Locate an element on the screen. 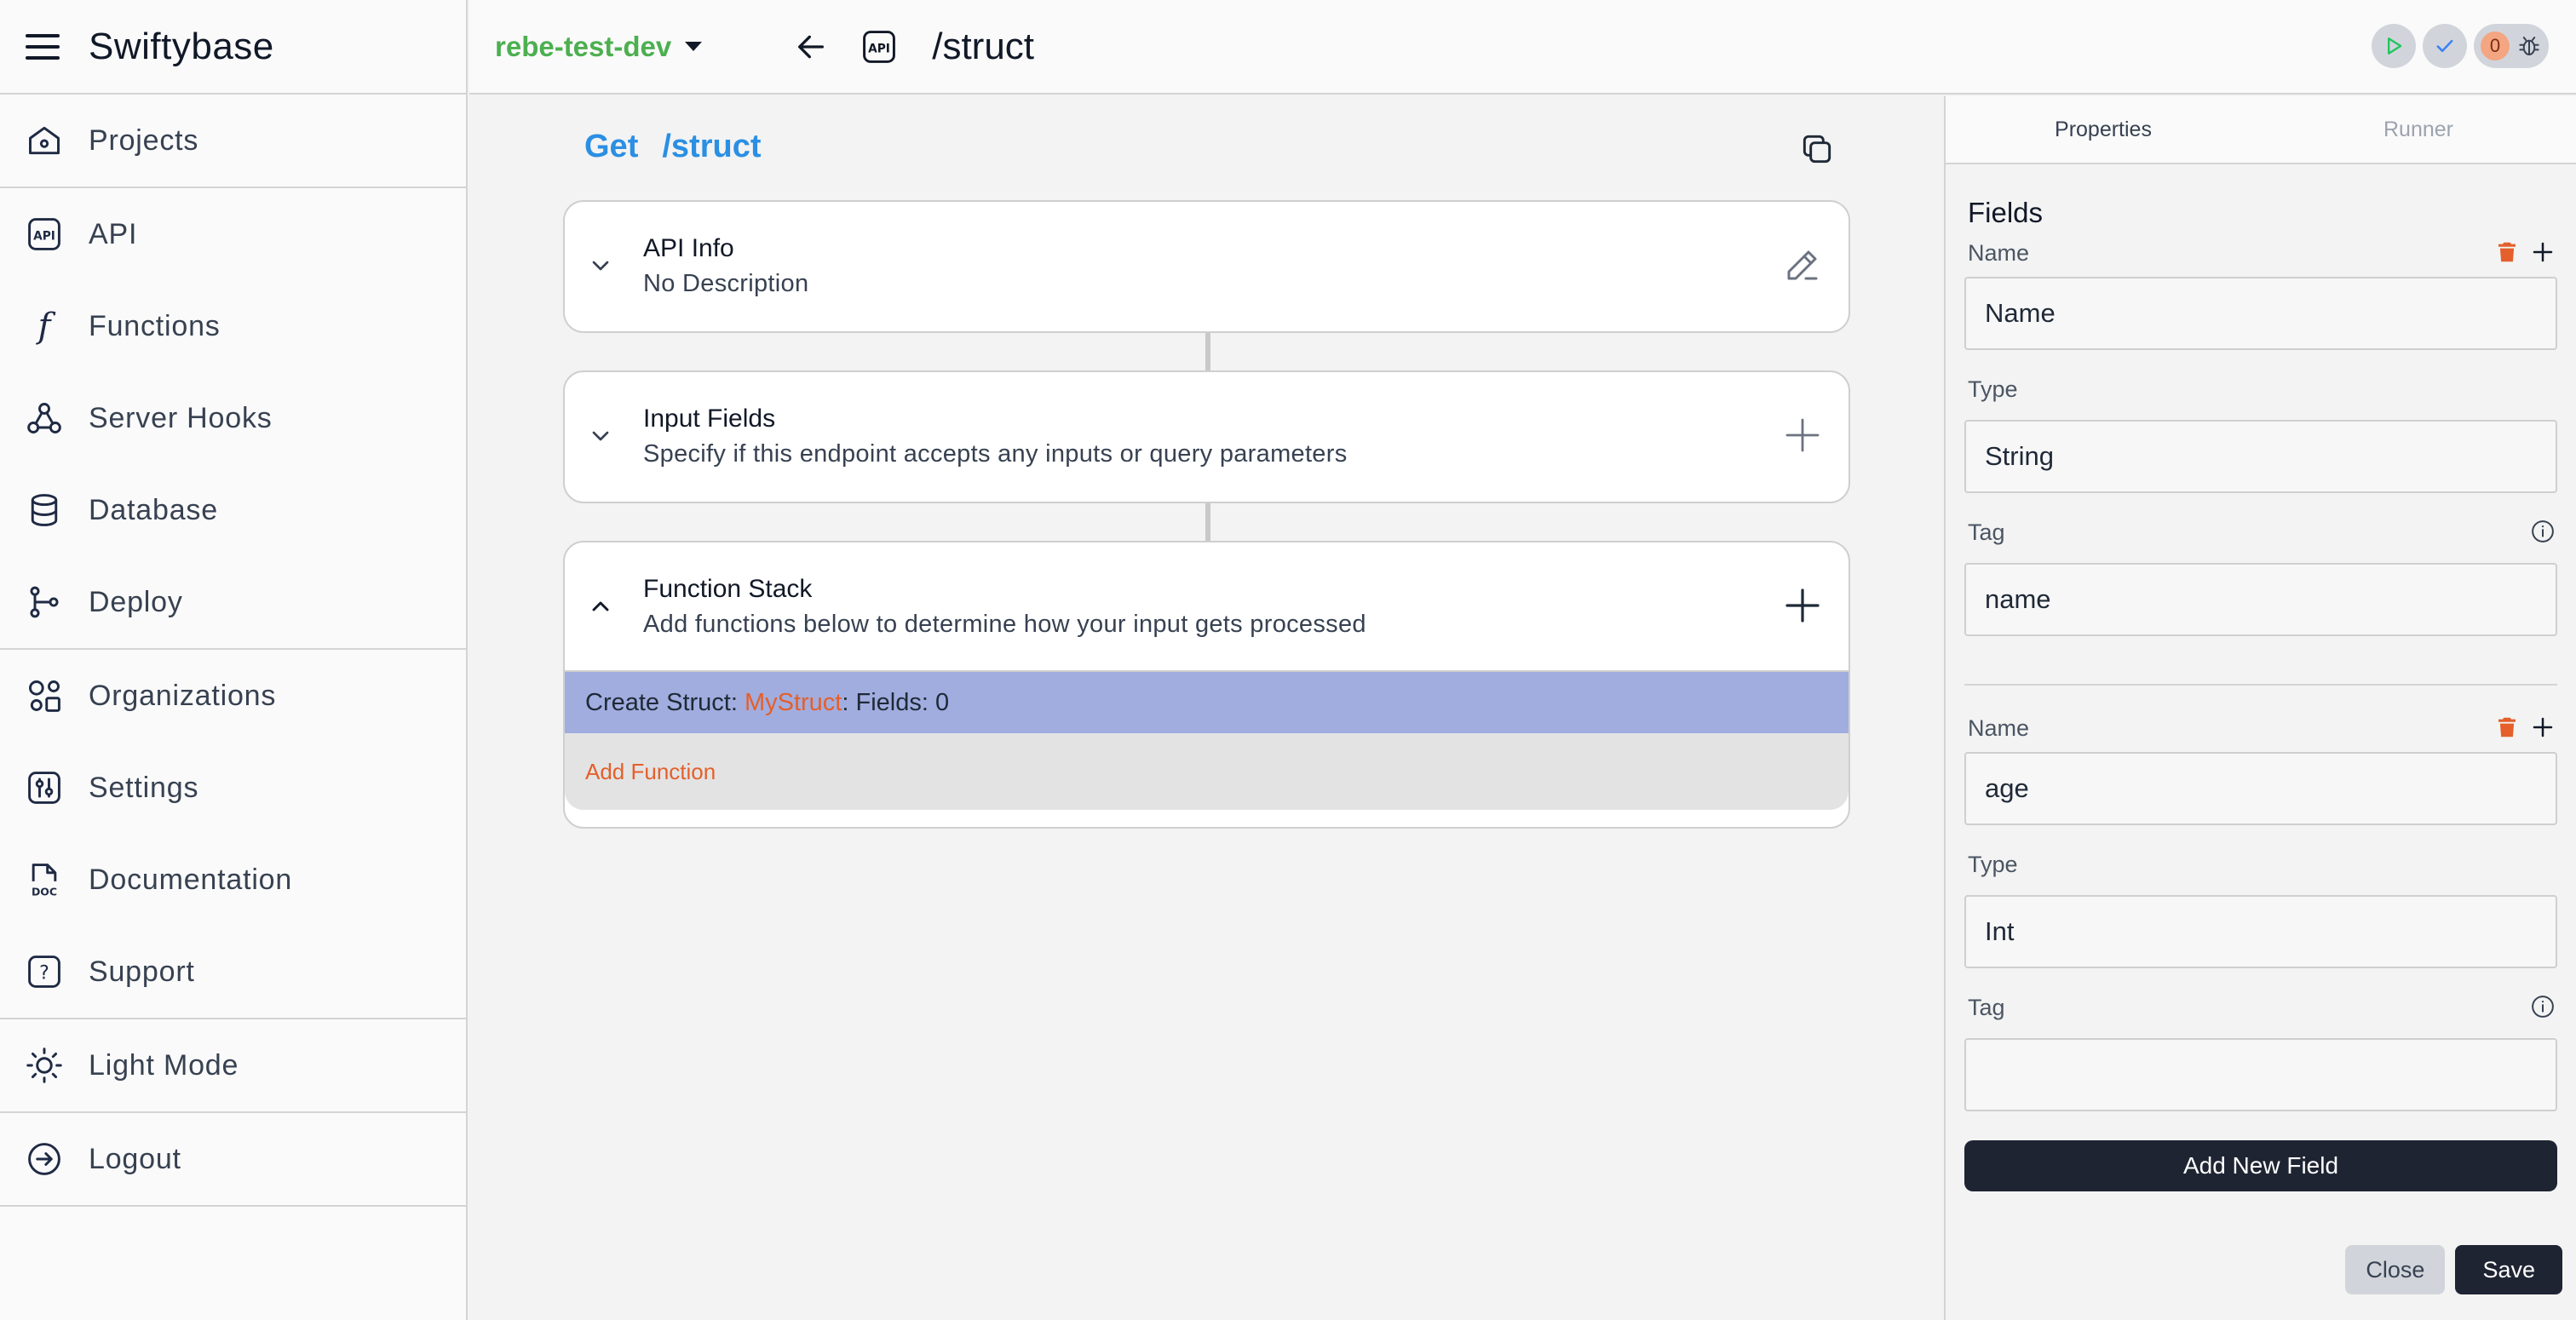 This screenshot has height=1320, width=2576. chevron-up-icon is located at coordinates (601, 606).